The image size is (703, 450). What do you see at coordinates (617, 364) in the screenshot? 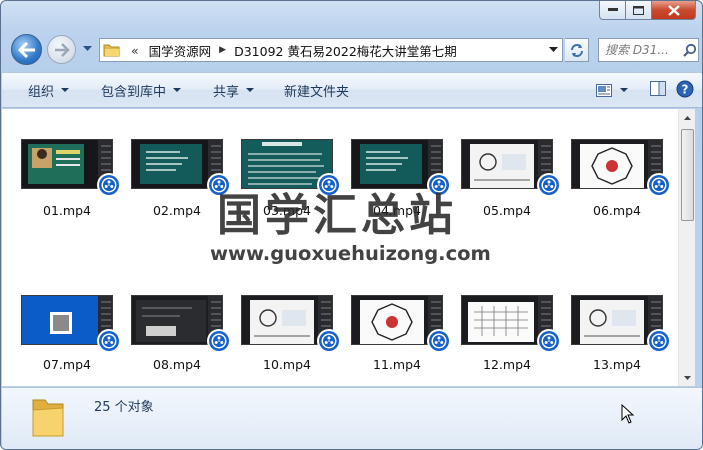
I see `file-name: 13.mp4` at bounding box center [617, 364].